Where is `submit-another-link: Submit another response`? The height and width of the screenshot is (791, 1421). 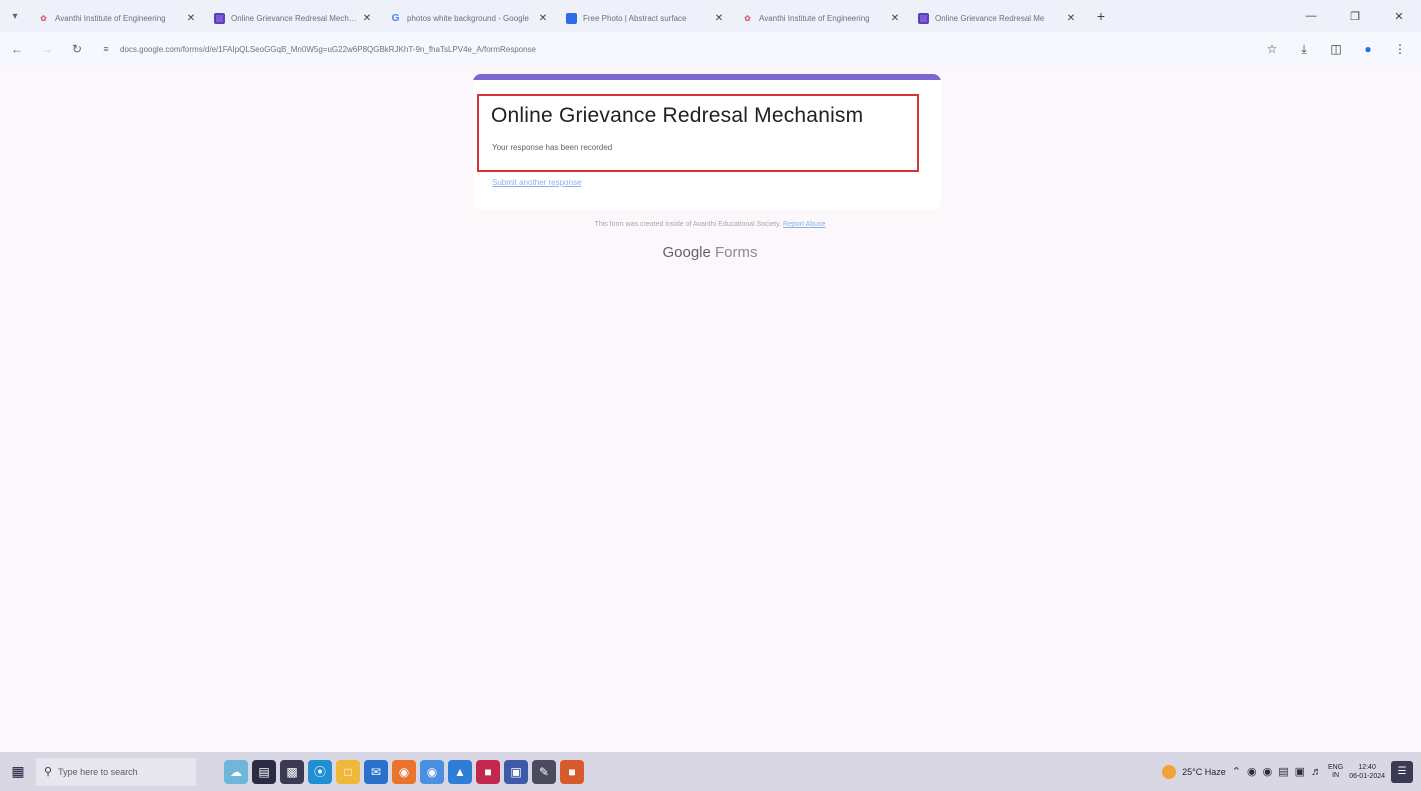 submit-another-link: Submit another response is located at coordinates (536, 182).